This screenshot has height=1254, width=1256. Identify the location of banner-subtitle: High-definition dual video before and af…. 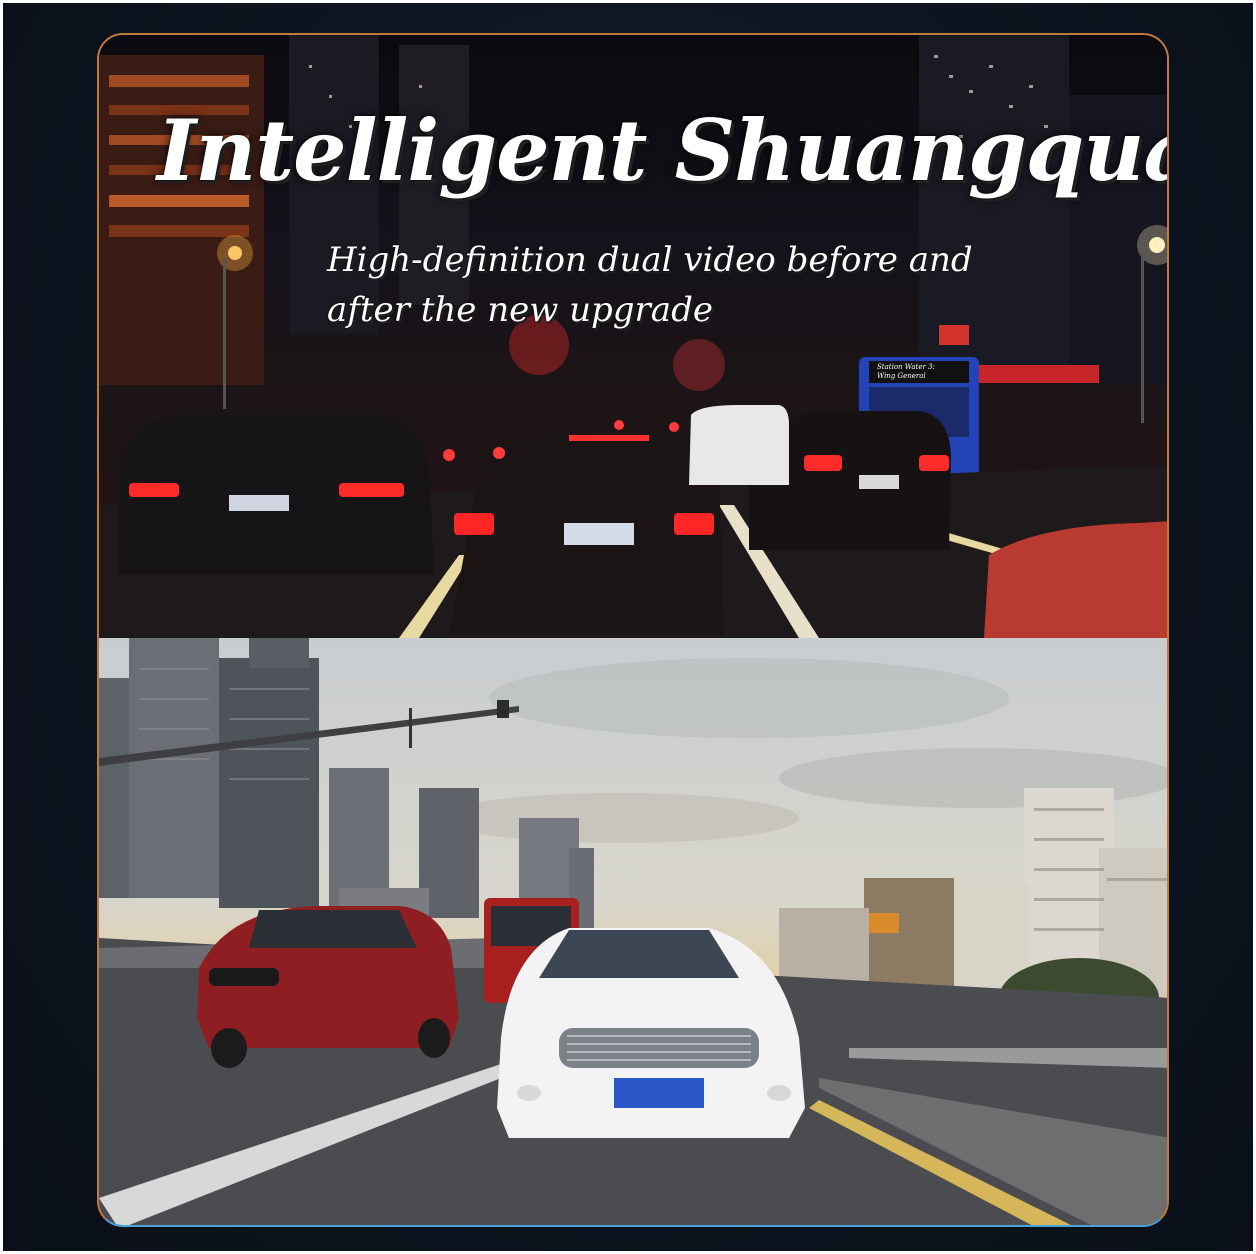
(650, 285).